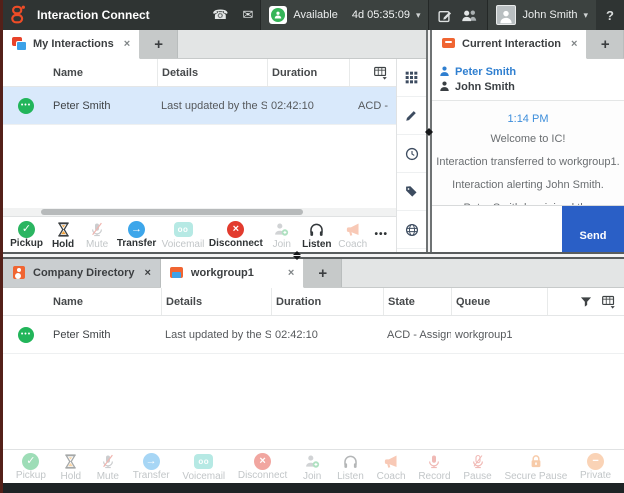  What do you see at coordinates (536, 462) in the screenshot?
I see `lock-icon` at bounding box center [536, 462].